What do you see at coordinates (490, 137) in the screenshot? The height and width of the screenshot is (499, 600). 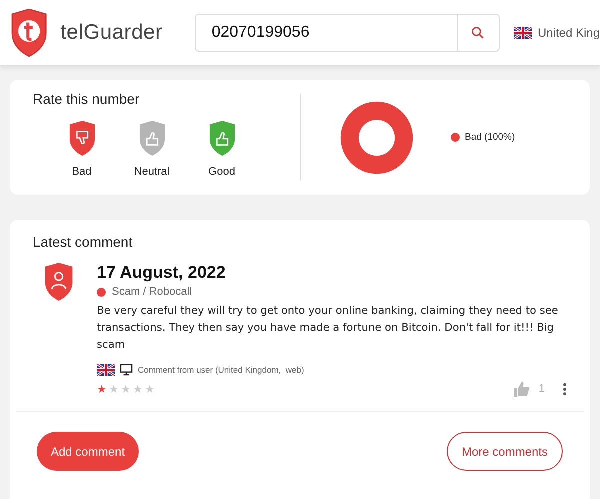 I see `legend-label: Bad (100%)` at bounding box center [490, 137].